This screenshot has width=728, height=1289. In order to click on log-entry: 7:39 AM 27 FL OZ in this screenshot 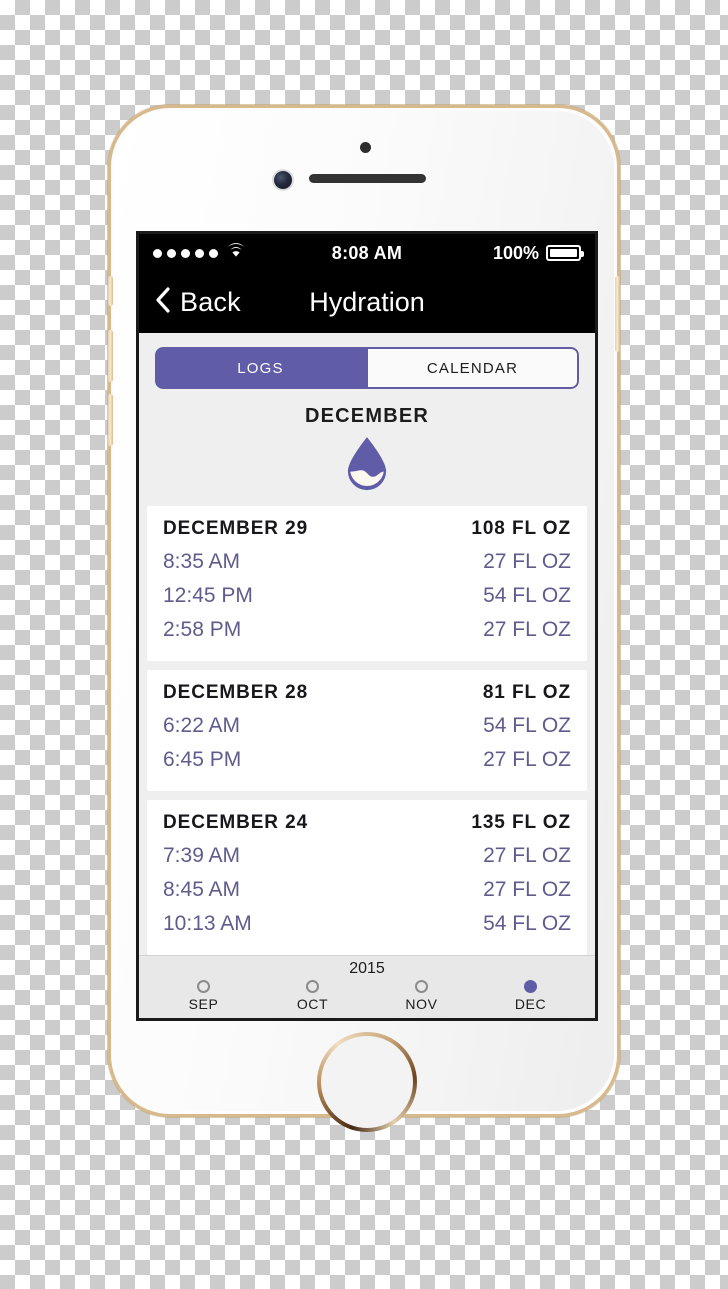, I will do `click(367, 856)`.